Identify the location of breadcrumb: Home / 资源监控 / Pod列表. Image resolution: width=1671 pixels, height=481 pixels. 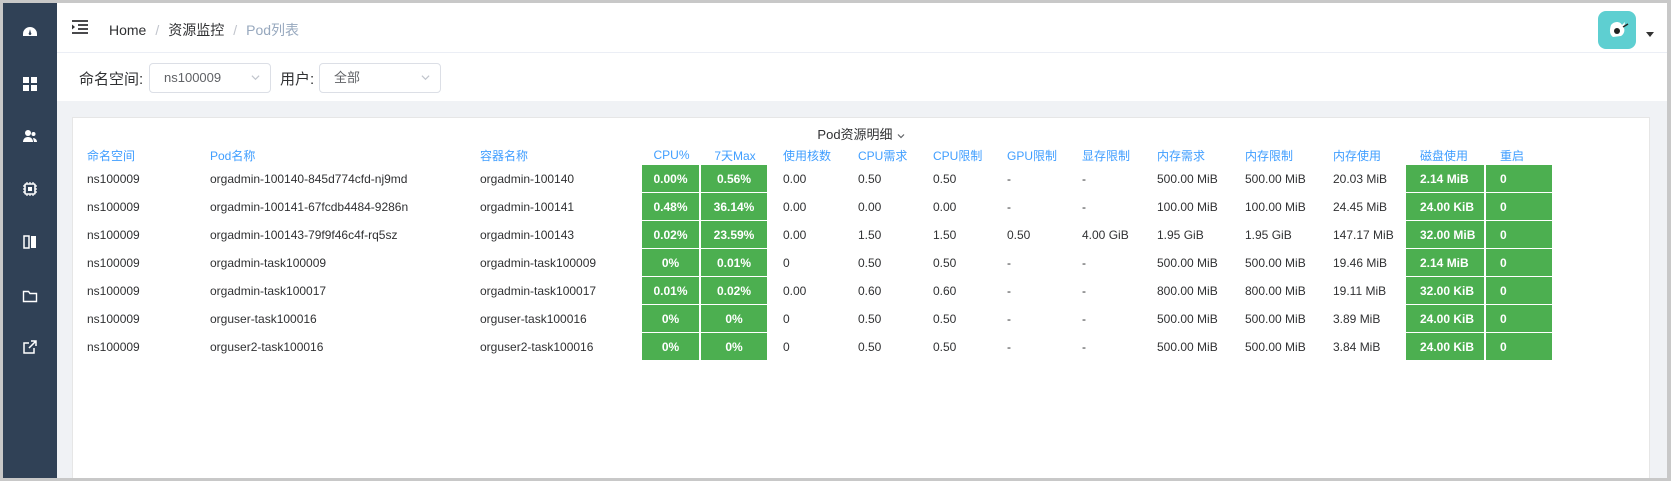
(204, 30).